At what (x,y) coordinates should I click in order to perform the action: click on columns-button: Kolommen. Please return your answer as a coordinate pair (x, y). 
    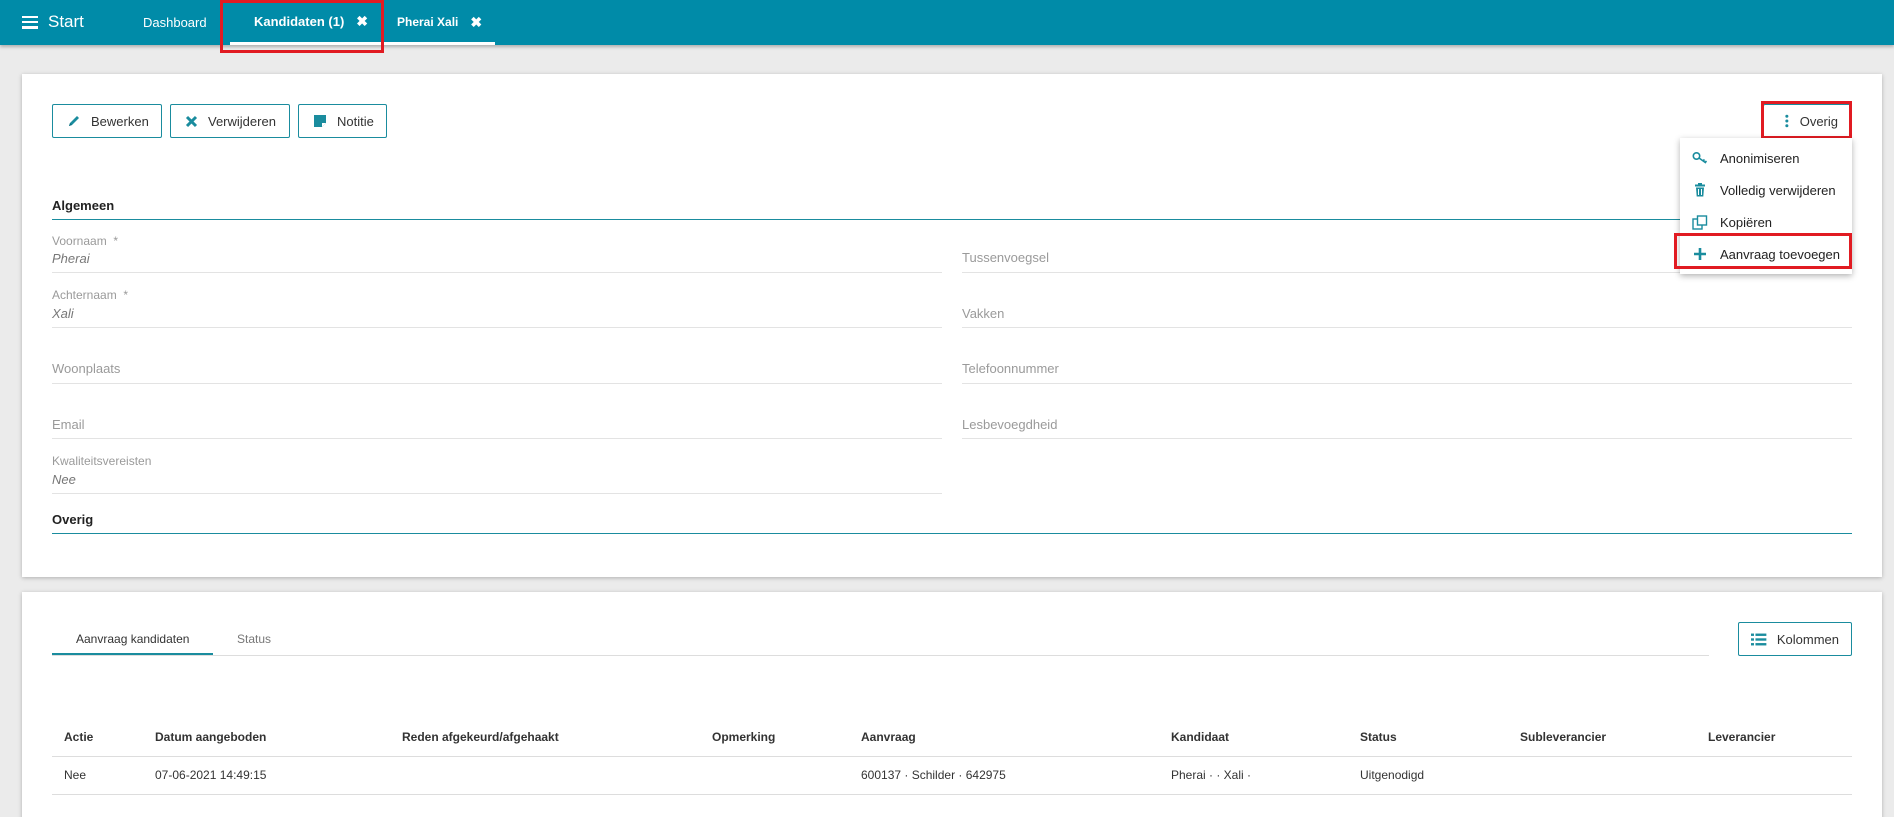
    Looking at the image, I should click on (1795, 639).